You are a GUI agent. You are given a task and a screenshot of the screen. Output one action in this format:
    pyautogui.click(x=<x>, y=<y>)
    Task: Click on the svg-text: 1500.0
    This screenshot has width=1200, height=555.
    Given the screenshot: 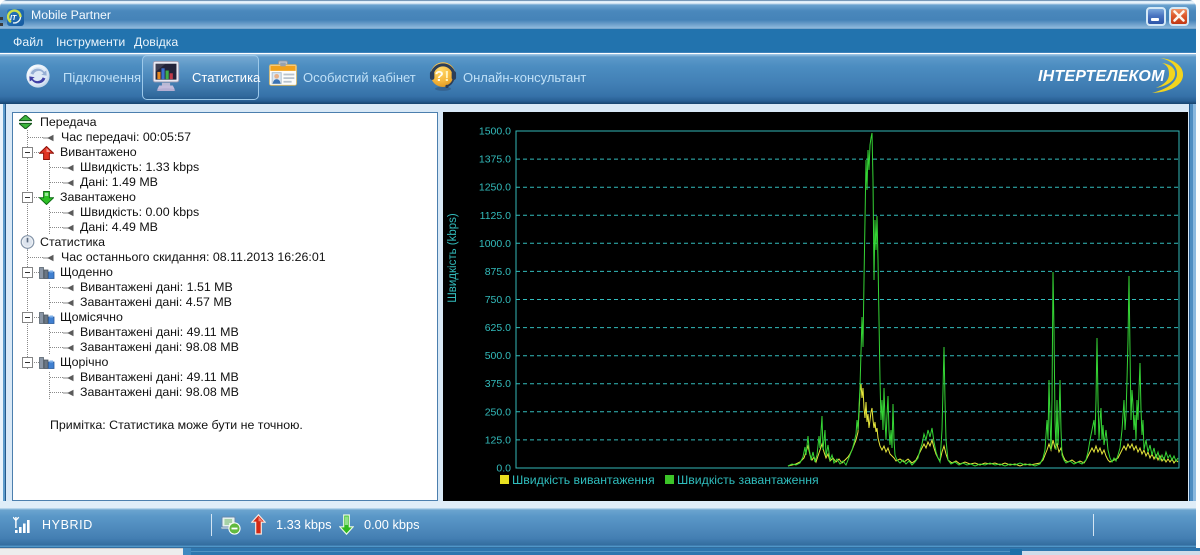 What is the action you would take?
    pyautogui.click(x=495, y=132)
    